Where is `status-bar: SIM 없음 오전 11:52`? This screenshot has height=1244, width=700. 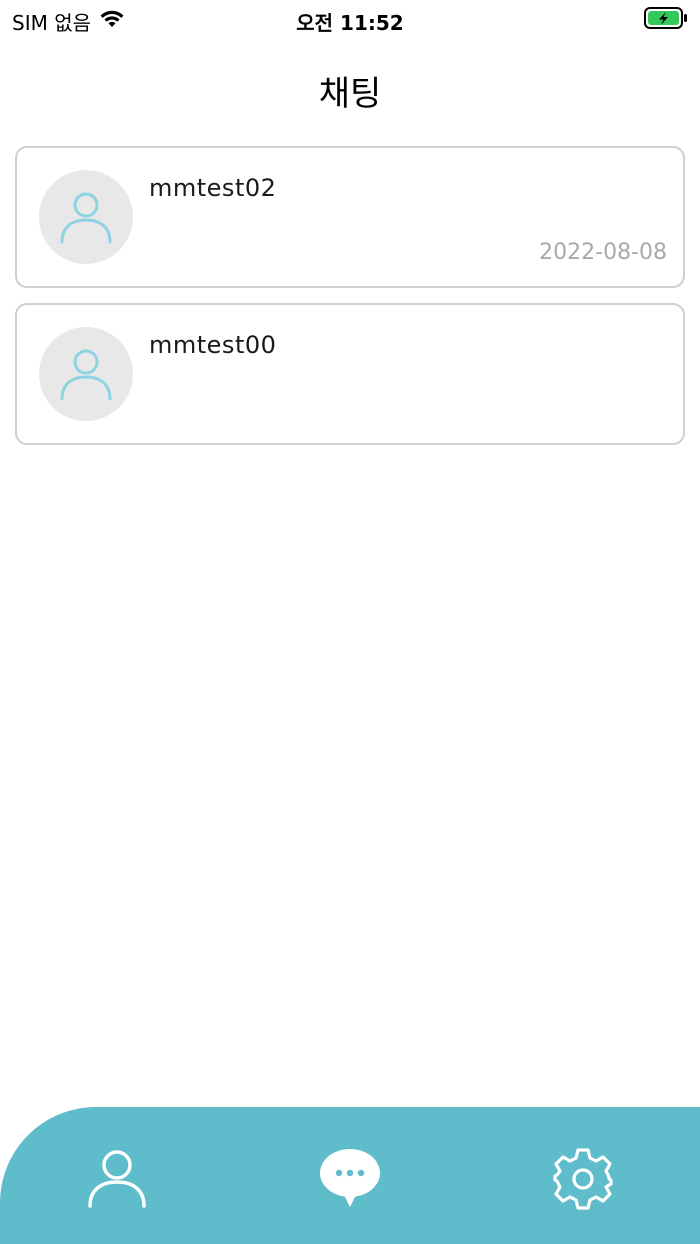
status-bar: SIM 없음 오전 11:52 is located at coordinates (350, 20).